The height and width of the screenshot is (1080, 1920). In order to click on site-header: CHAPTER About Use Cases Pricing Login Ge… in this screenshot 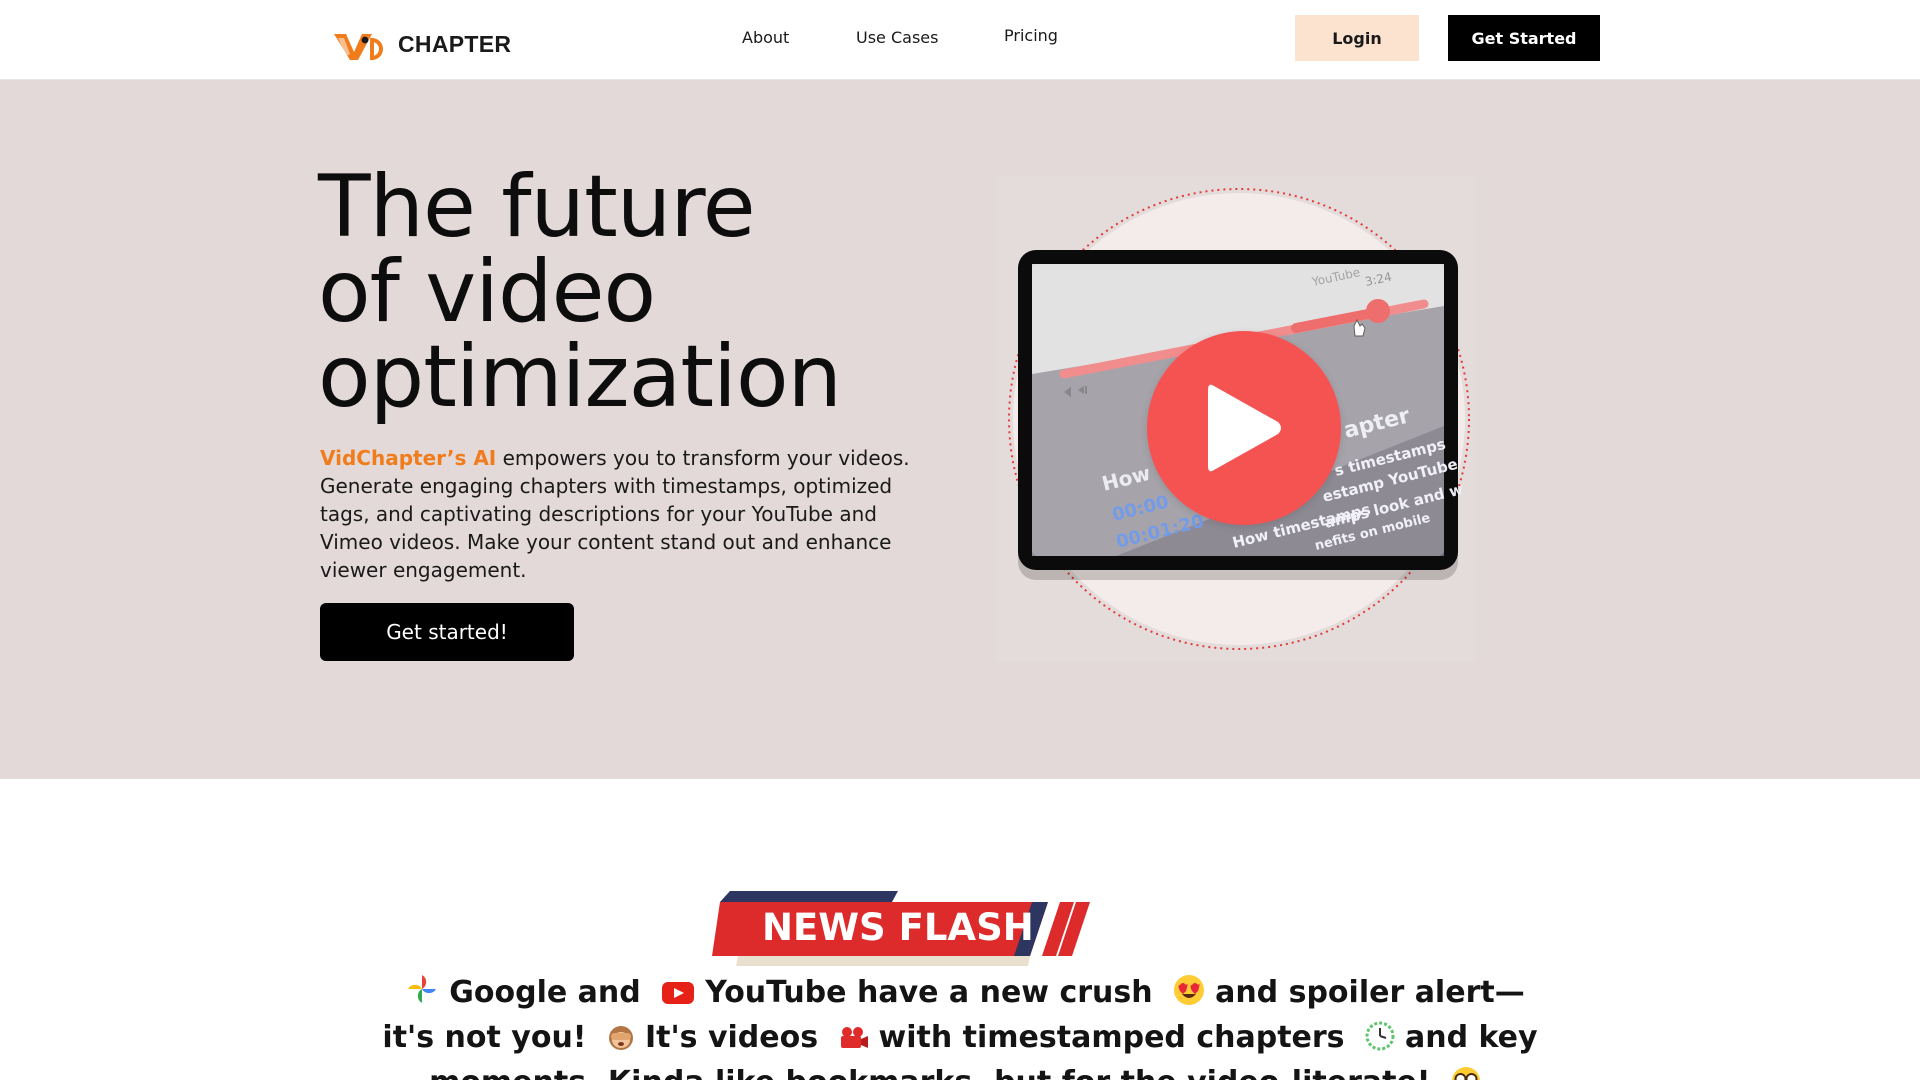, I will do `click(960, 40)`.